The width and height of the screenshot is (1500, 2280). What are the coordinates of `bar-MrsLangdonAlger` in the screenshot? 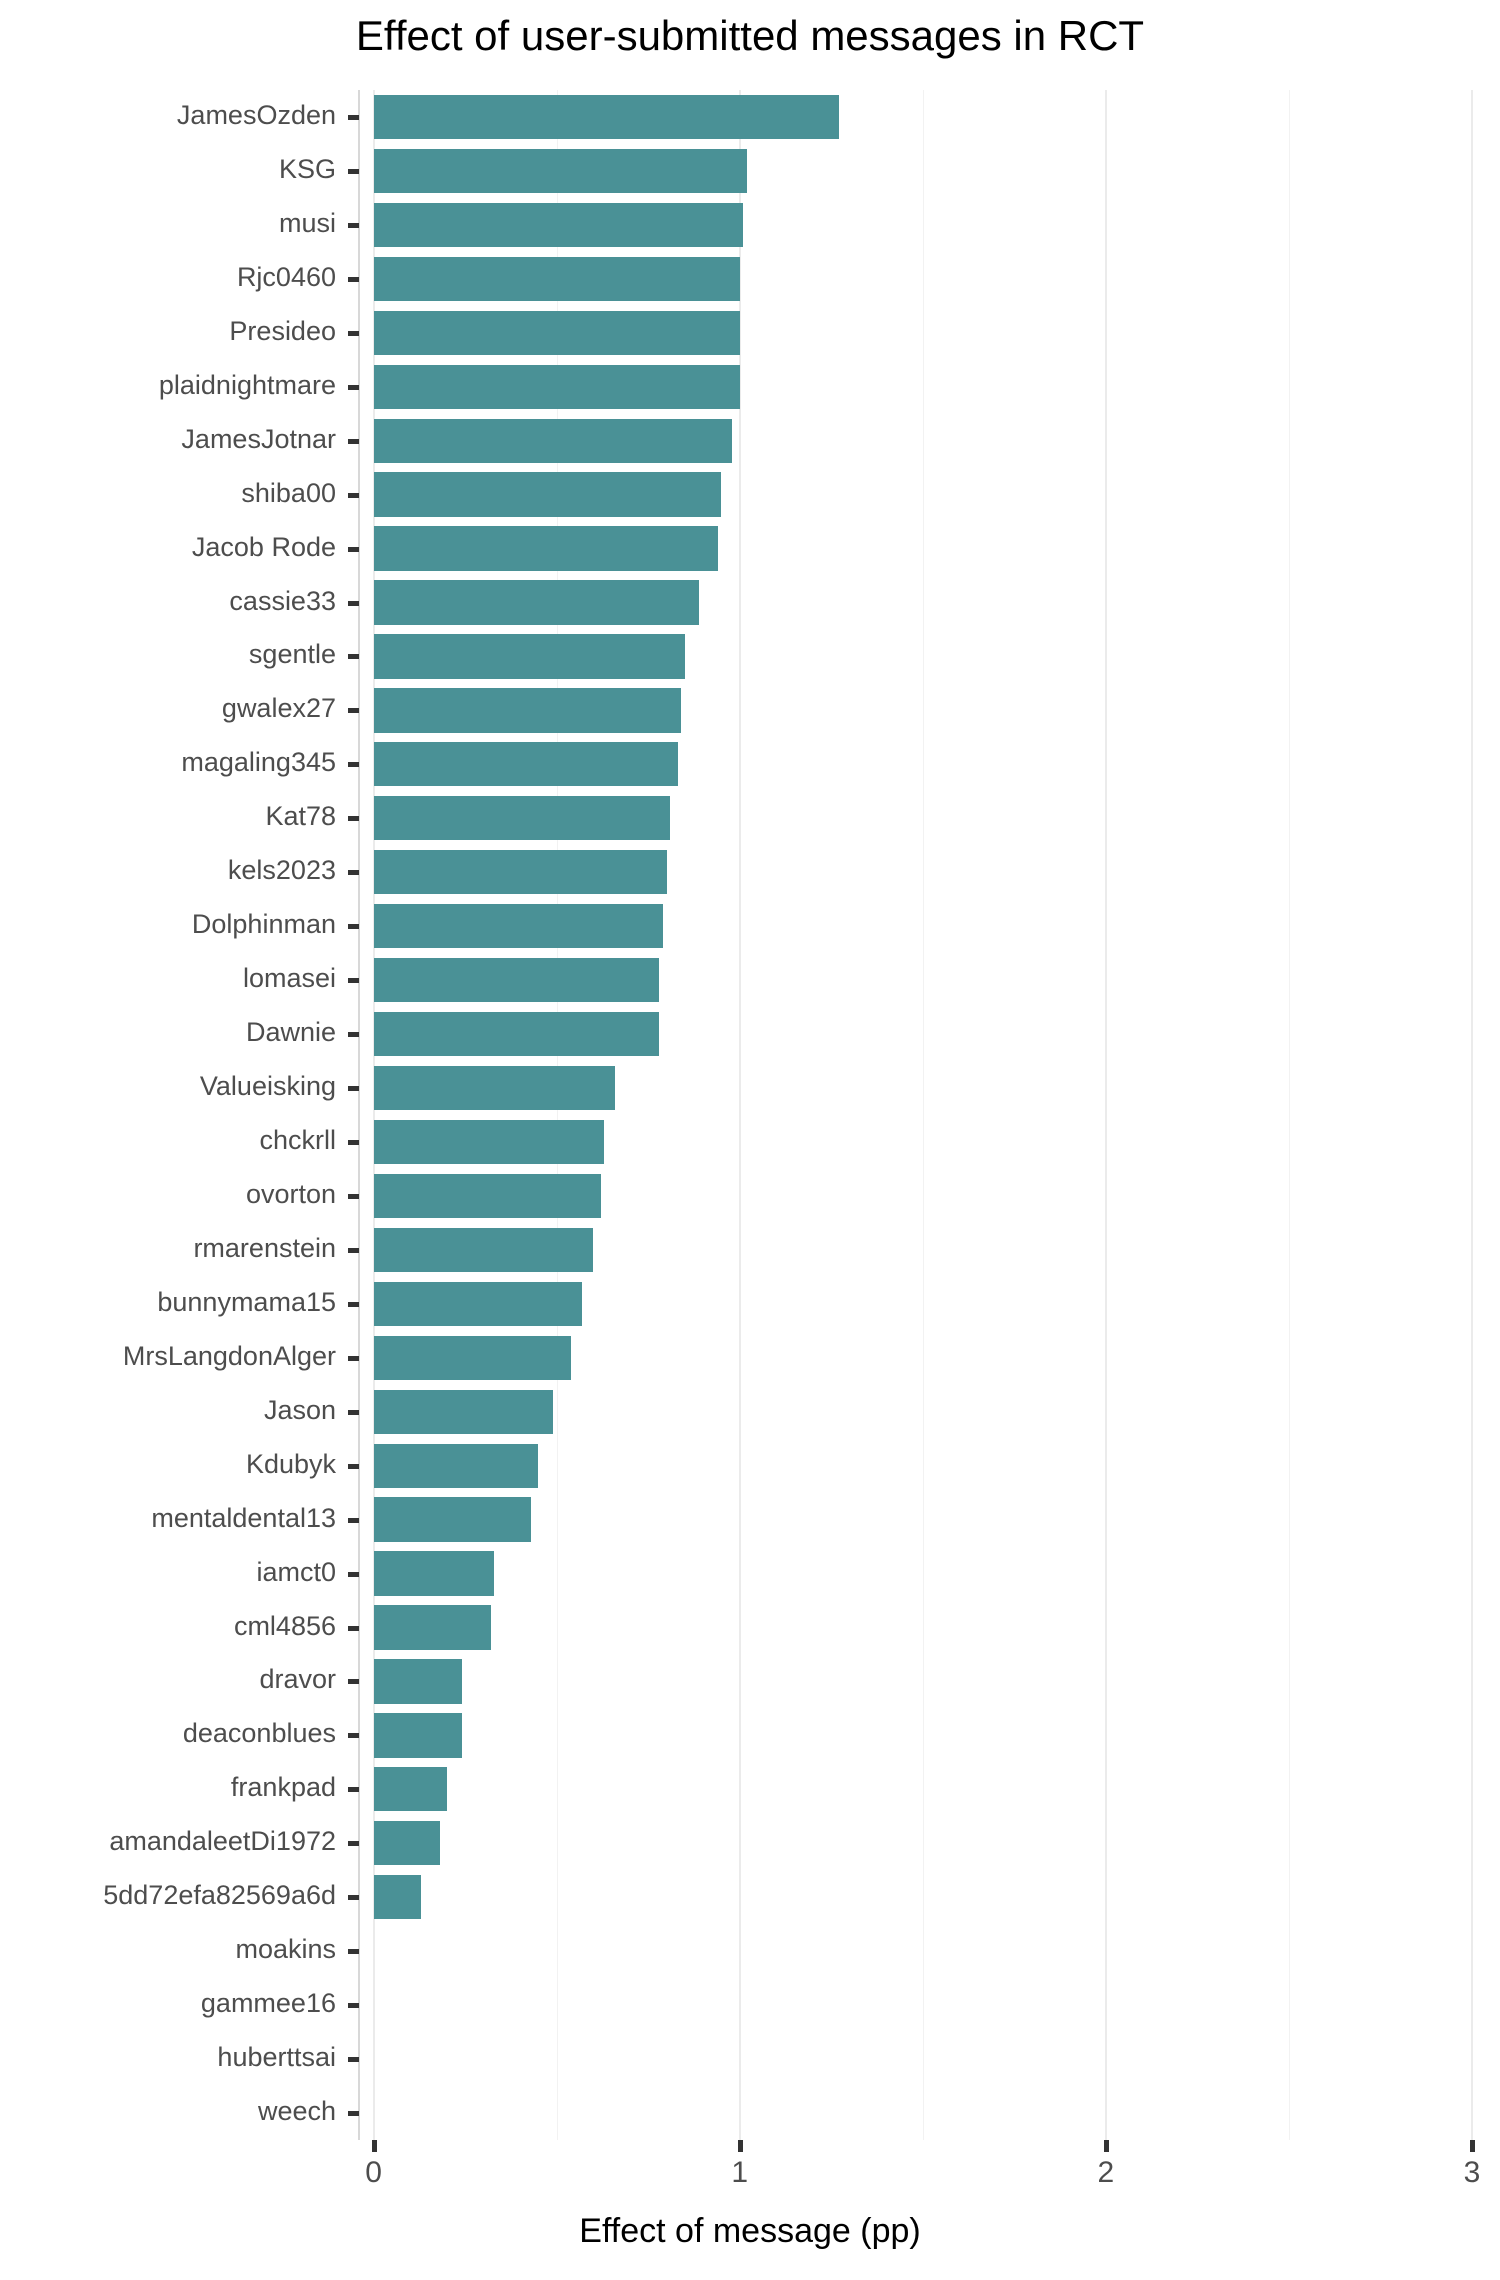 It's located at (472, 1357).